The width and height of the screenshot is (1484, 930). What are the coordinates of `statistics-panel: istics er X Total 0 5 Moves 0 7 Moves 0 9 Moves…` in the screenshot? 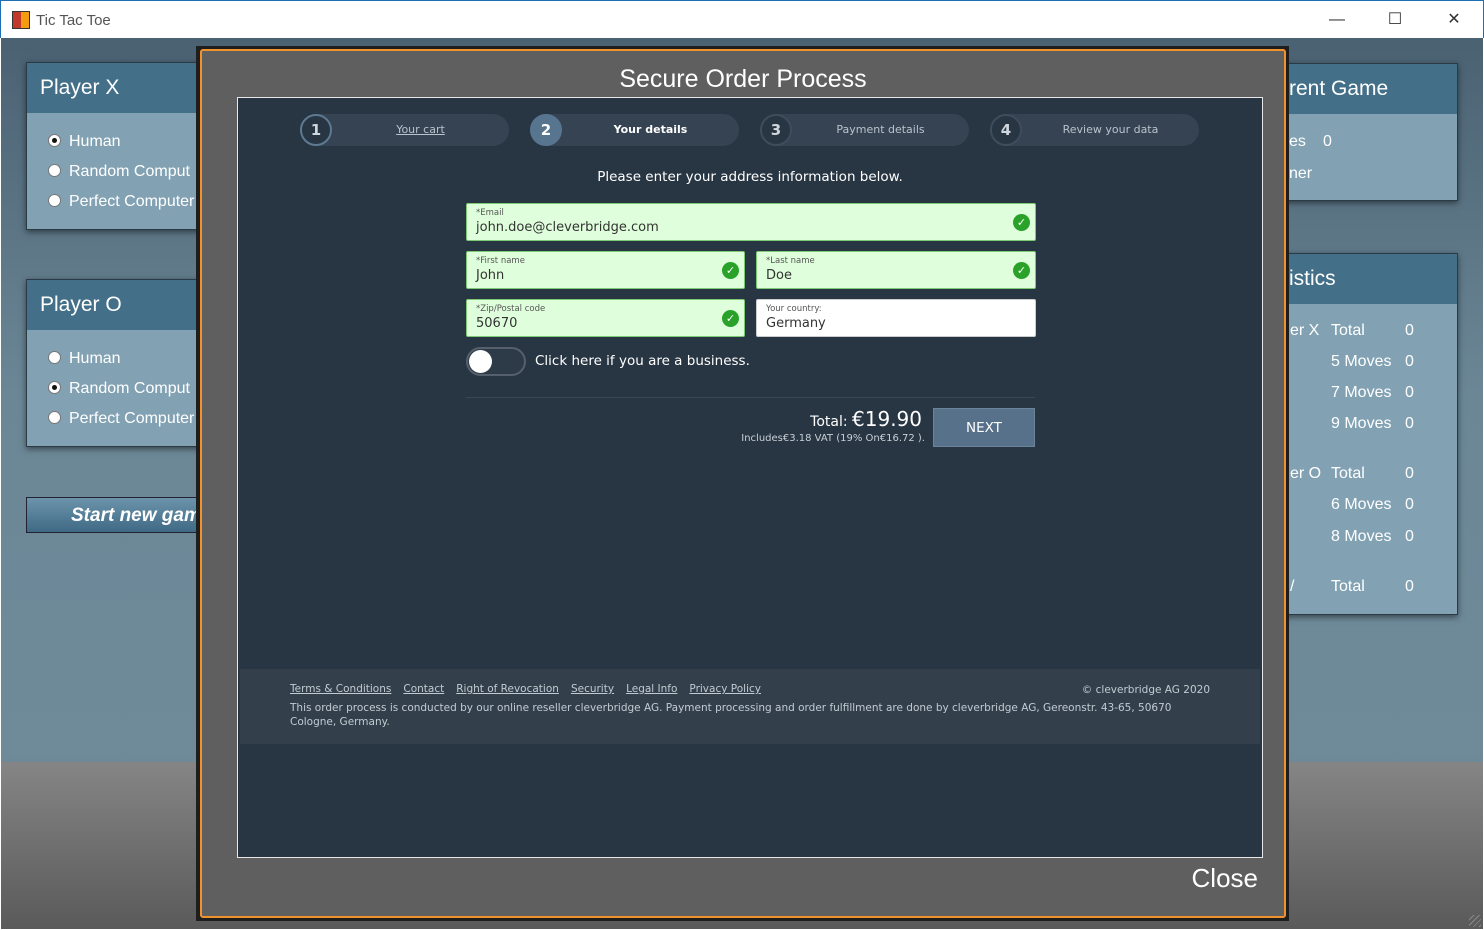 It's located at (1359, 434).